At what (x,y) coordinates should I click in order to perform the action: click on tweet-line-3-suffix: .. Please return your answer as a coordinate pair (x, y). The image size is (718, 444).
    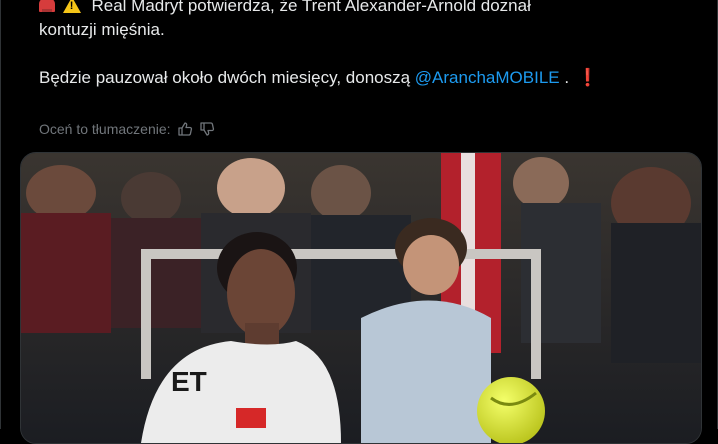
    Looking at the image, I should click on (564, 77).